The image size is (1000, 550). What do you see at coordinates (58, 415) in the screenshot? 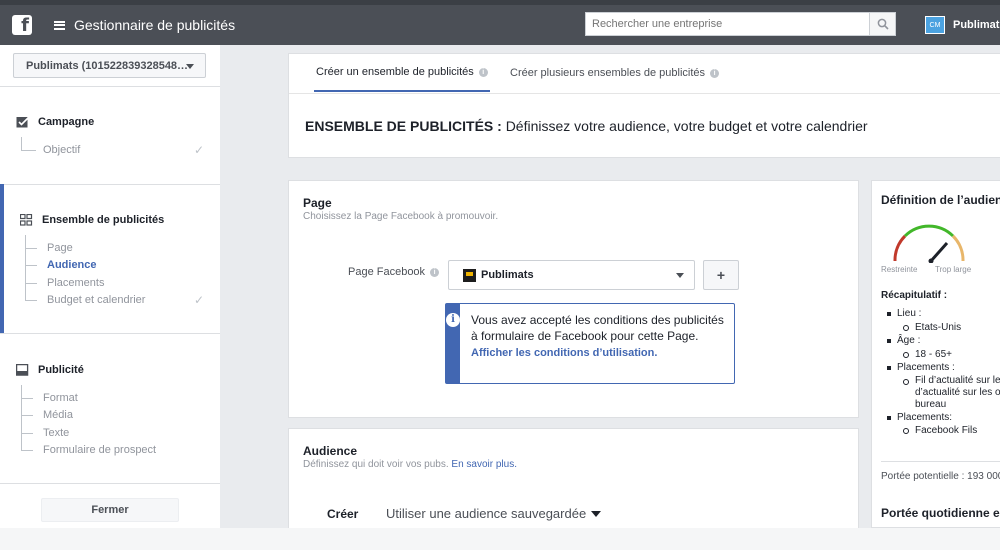
I see `sidebar-item-media: Média` at bounding box center [58, 415].